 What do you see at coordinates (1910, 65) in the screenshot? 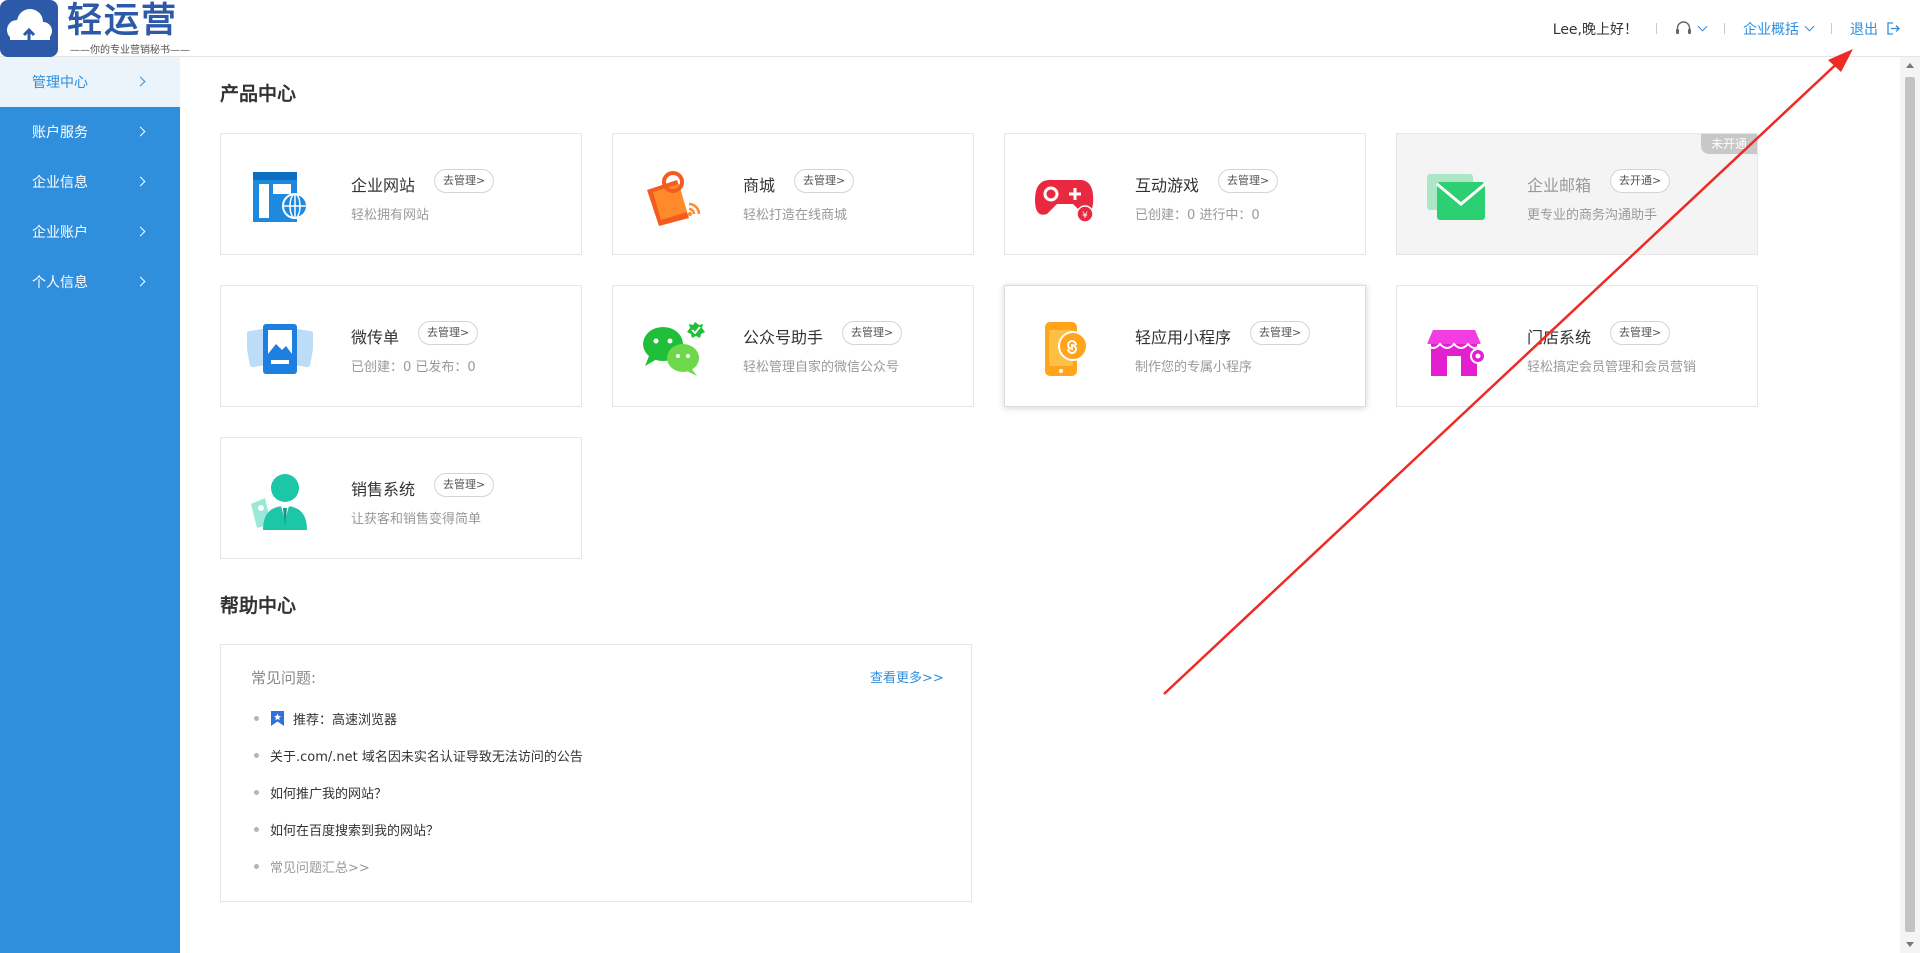
I see `scroll-up-arrow-icon` at bounding box center [1910, 65].